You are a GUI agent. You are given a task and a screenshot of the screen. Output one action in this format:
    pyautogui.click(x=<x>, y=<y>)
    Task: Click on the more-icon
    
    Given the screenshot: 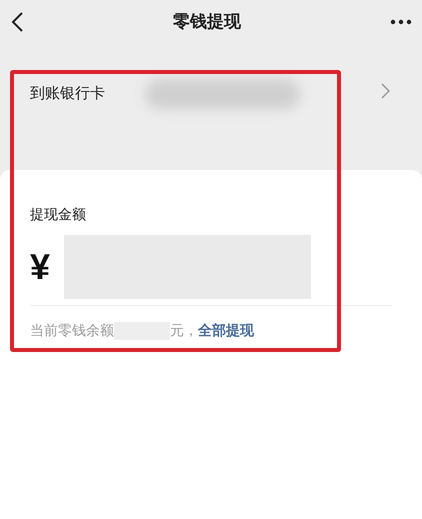 What is the action you would take?
    pyautogui.click(x=401, y=22)
    